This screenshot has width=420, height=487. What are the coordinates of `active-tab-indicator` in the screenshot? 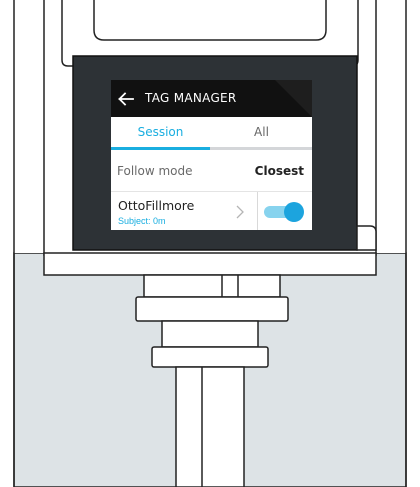 It's located at (160, 148).